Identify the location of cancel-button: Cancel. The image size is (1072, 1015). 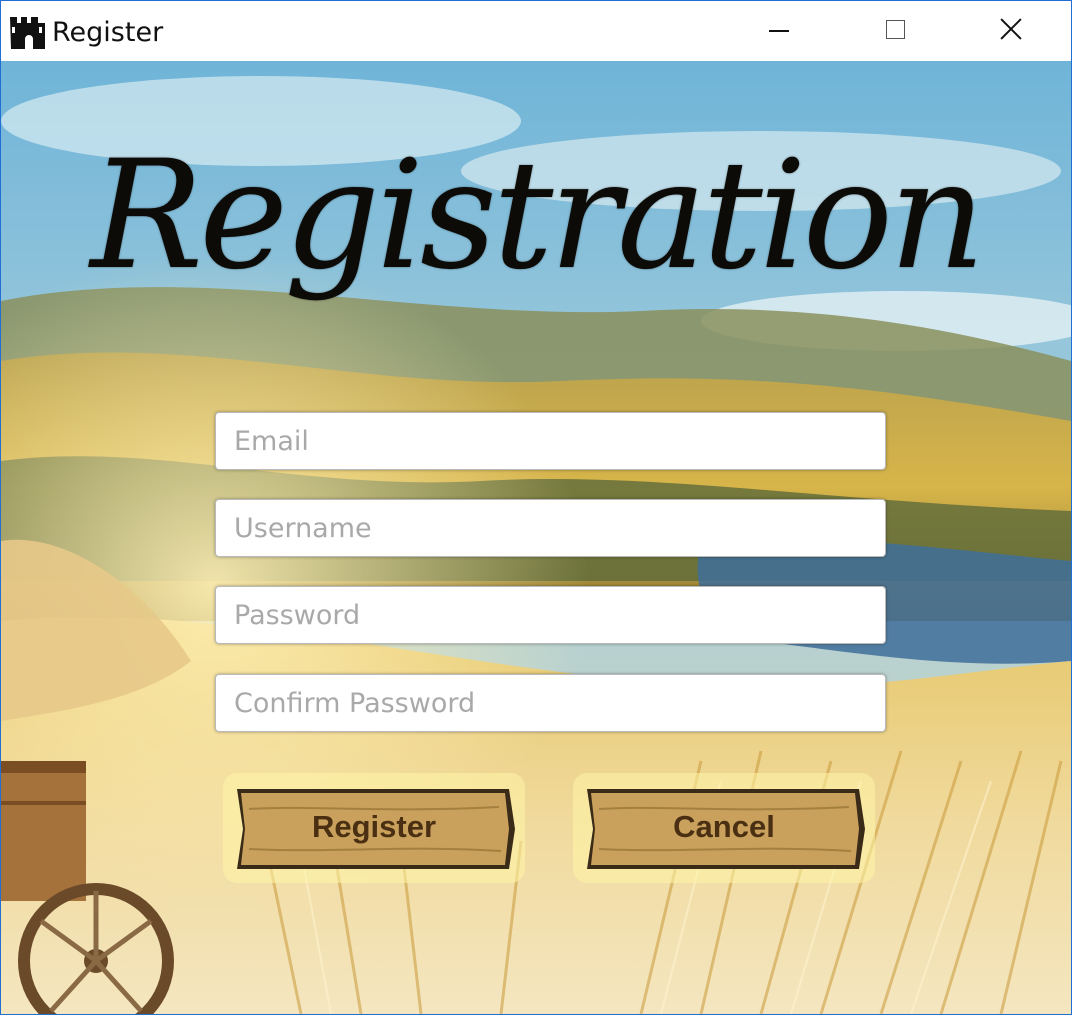
(724, 828).